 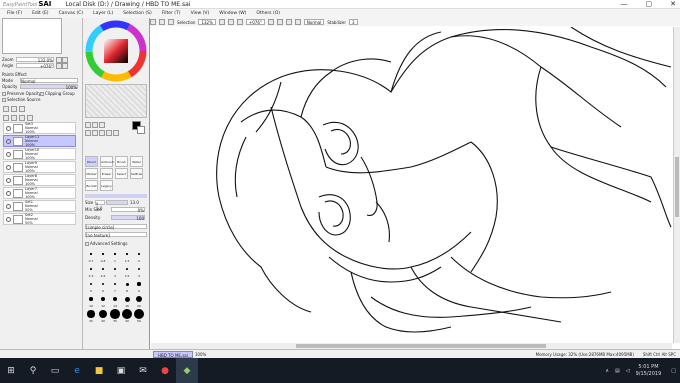 I want to click on hand-icon, so click(x=109, y=133).